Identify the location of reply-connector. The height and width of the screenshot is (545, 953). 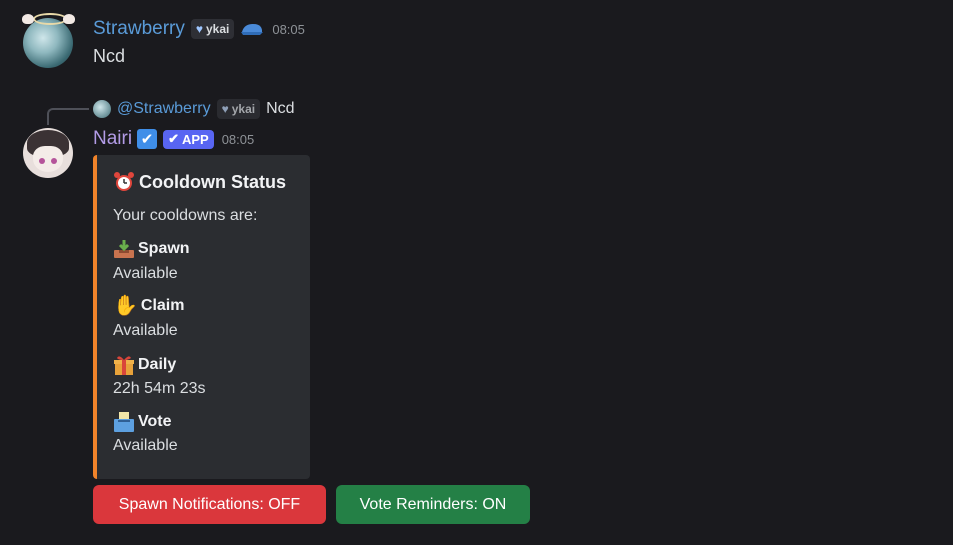
(68, 116).